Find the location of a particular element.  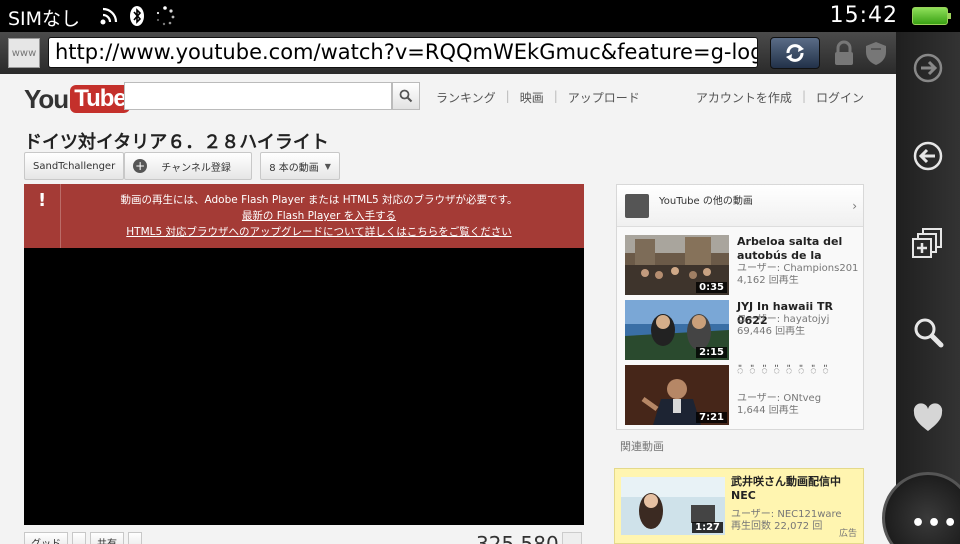

video-thumbnail: 2:15 is located at coordinates (677, 330).